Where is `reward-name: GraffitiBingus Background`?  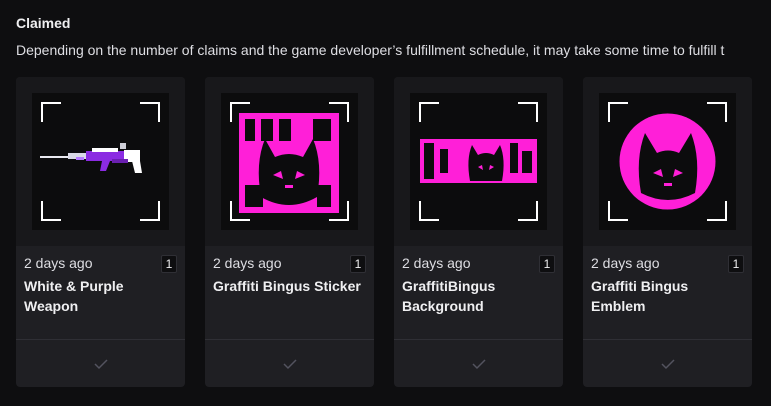 reward-name: GraffitiBingus Background is located at coordinates (449, 296).